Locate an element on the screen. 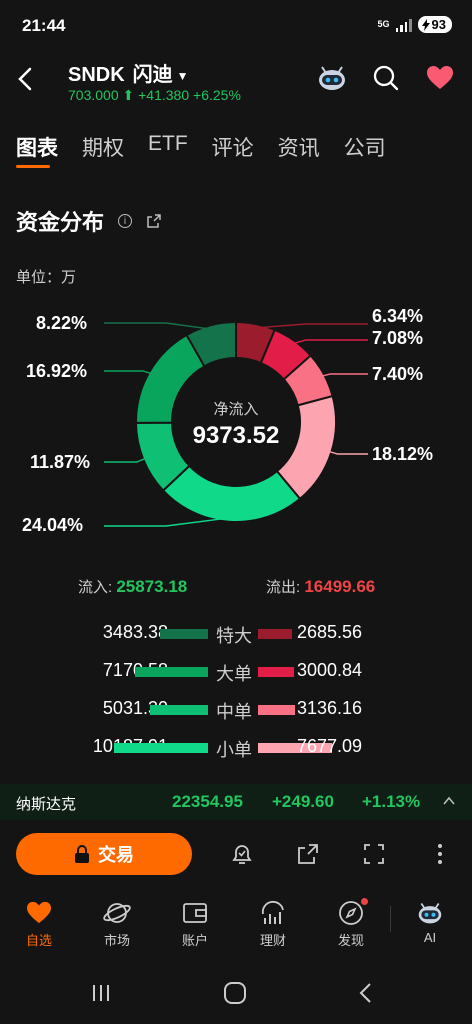 The image size is (472, 1024). signal-icon is located at coordinates (403, 25).